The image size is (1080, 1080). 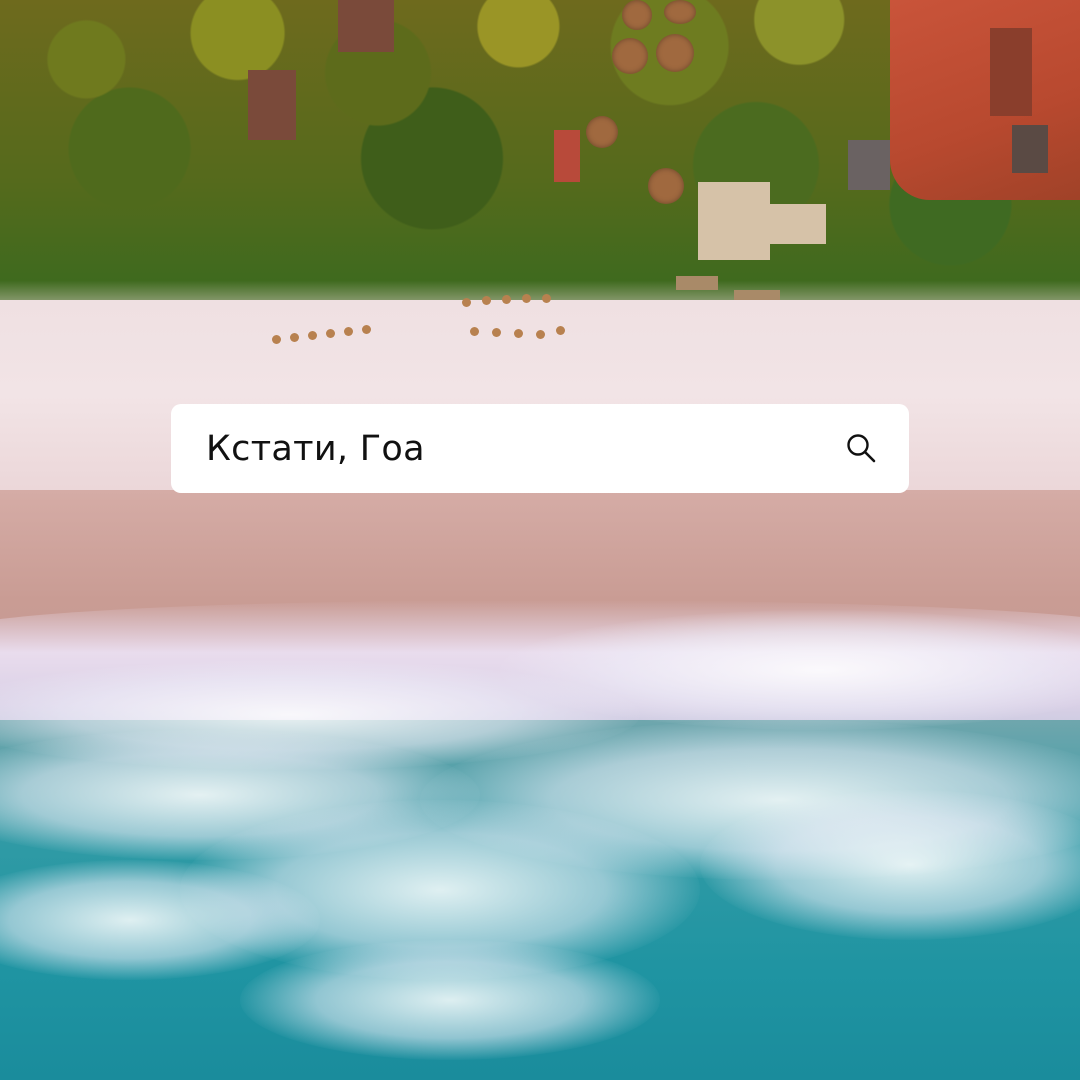 I want to click on magnifier-icon, so click(x=862, y=449).